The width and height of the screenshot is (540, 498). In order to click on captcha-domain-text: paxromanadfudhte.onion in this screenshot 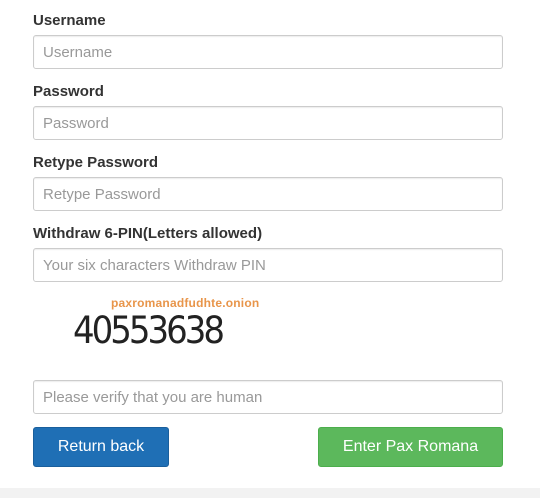, I will do `click(185, 303)`.